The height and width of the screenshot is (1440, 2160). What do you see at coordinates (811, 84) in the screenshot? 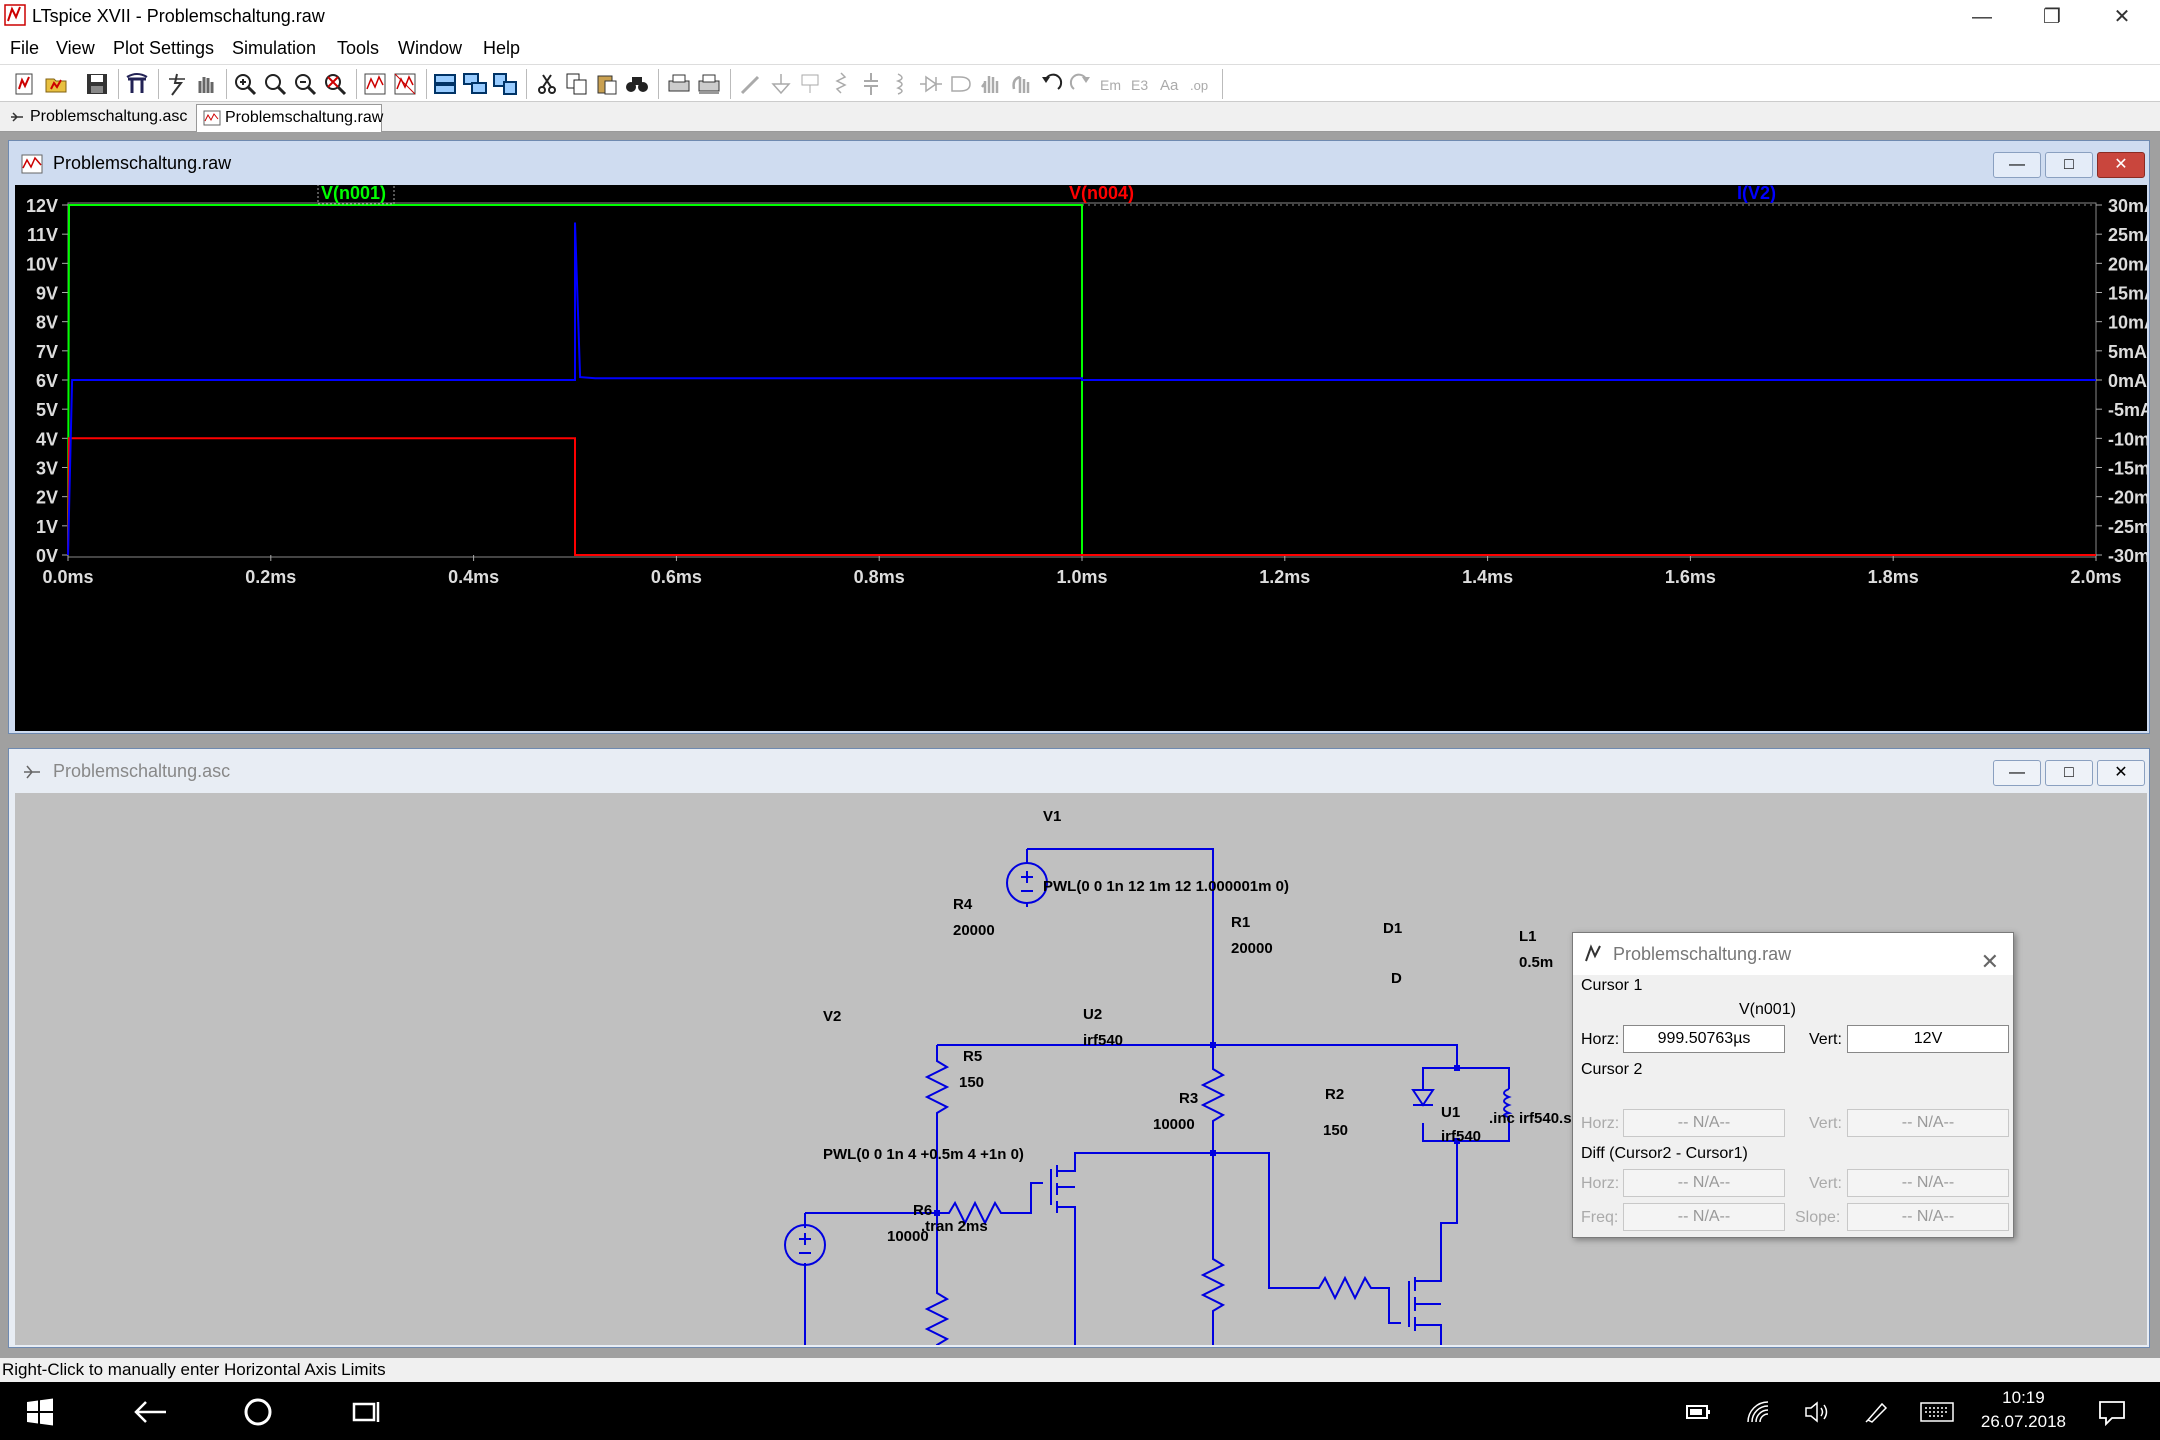
I see `label-net-icon` at bounding box center [811, 84].